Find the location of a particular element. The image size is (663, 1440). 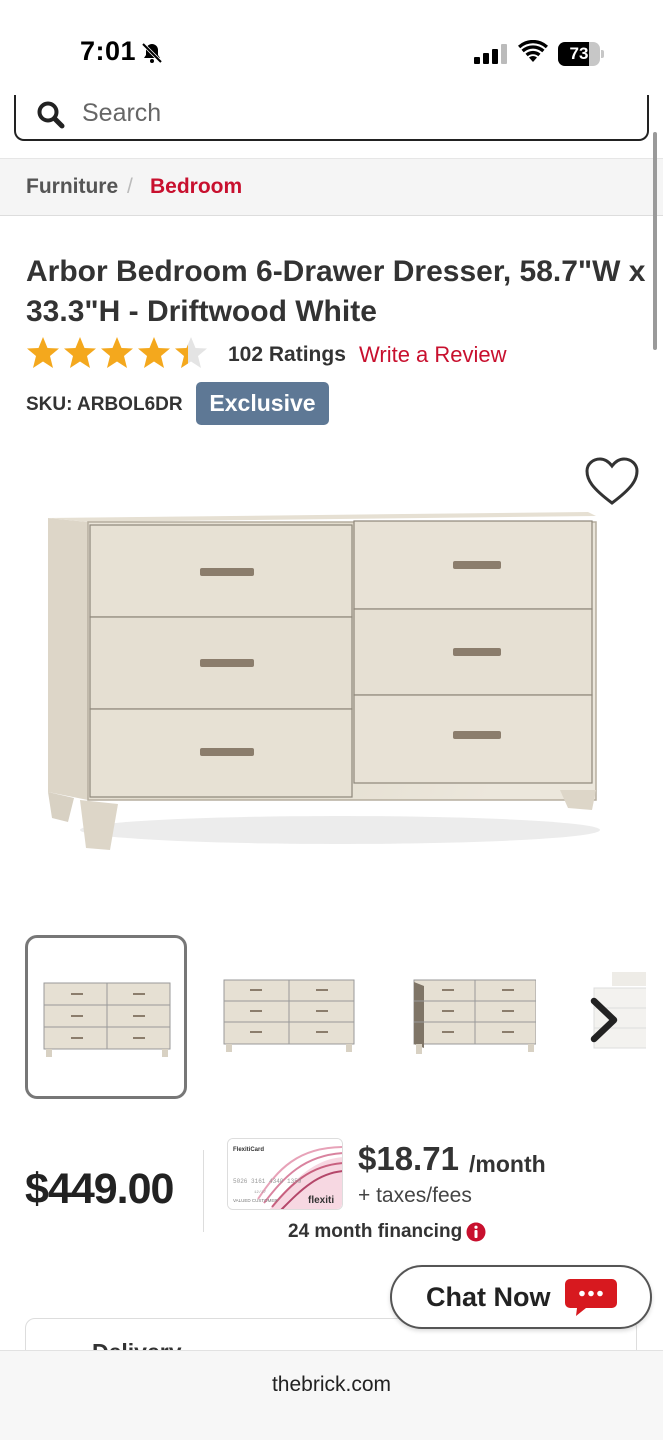

wifi-icon is located at coordinates (533, 51).